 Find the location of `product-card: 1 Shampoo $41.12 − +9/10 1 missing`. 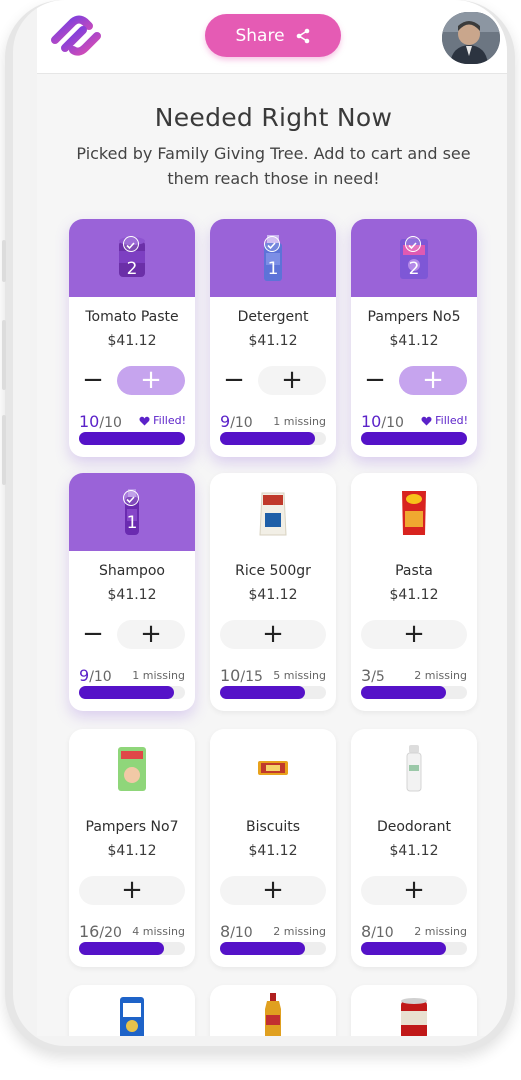

product-card: 1 Shampoo $41.12 − +9/10 1 missing is located at coordinates (132, 592).